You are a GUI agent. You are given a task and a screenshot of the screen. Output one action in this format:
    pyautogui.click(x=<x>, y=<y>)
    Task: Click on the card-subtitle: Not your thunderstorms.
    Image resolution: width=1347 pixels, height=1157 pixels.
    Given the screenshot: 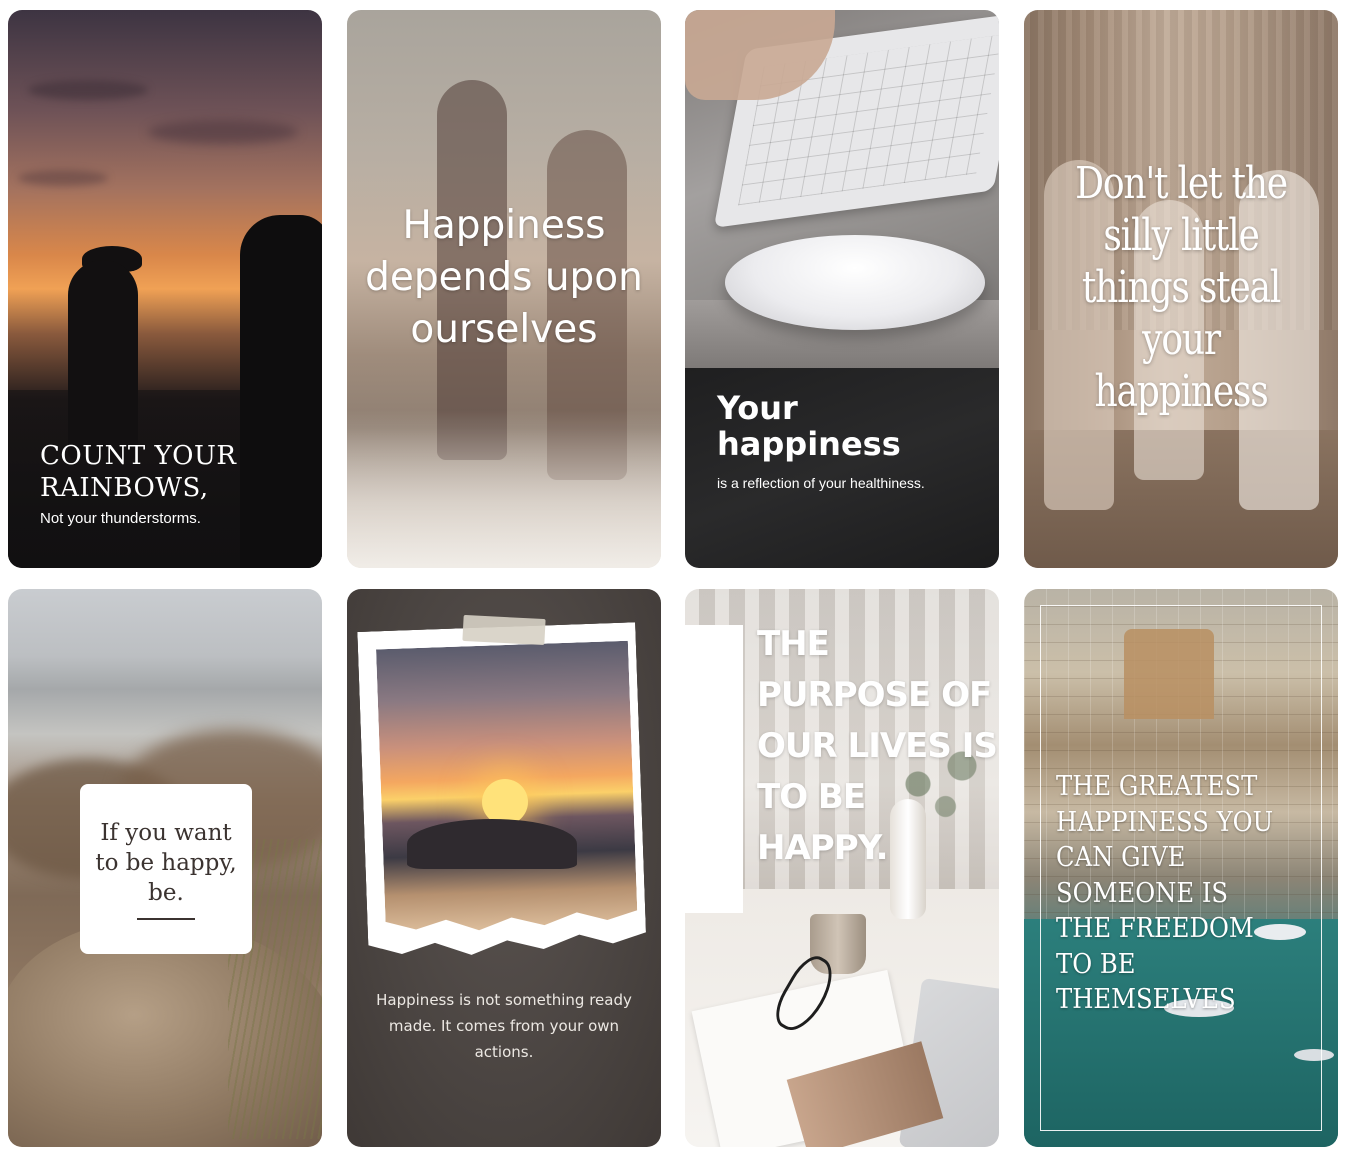 What is the action you would take?
    pyautogui.click(x=120, y=518)
    